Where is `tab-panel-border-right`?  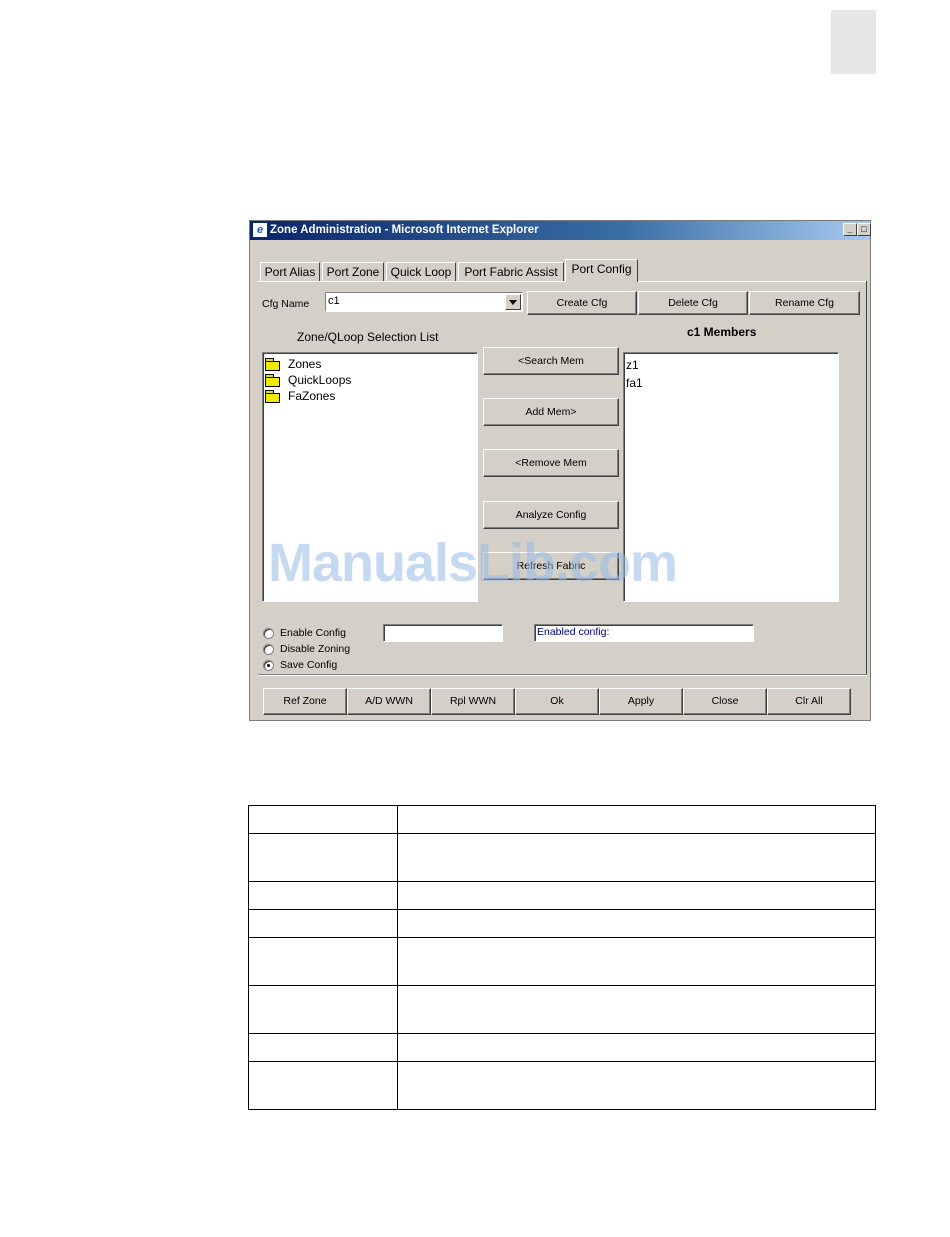
tab-panel-border-right is located at coordinates (866, 478).